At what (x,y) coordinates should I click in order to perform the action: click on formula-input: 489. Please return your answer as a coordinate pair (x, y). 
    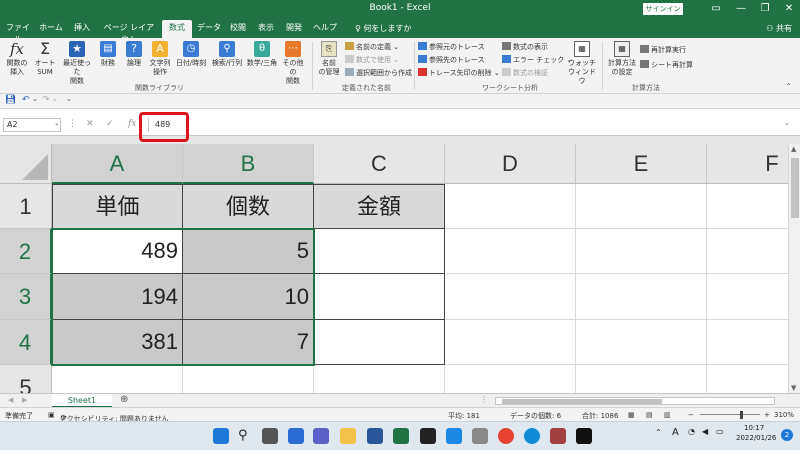
    Looking at the image, I should click on (468, 125).